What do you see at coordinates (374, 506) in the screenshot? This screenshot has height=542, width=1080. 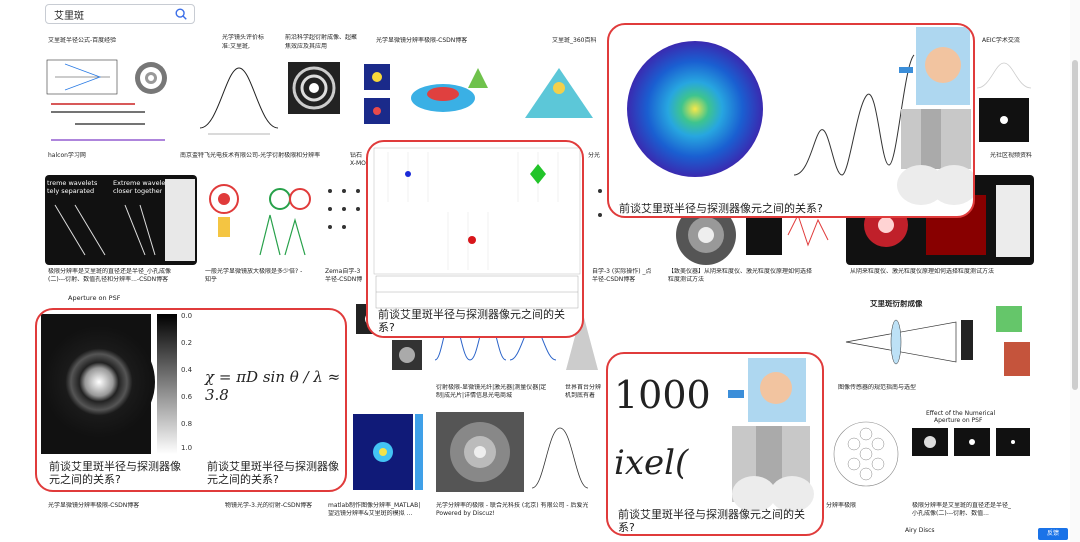 I see `result-caption: matlab制作图像分辨率_MATLAB|` at bounding box center [374, 506].